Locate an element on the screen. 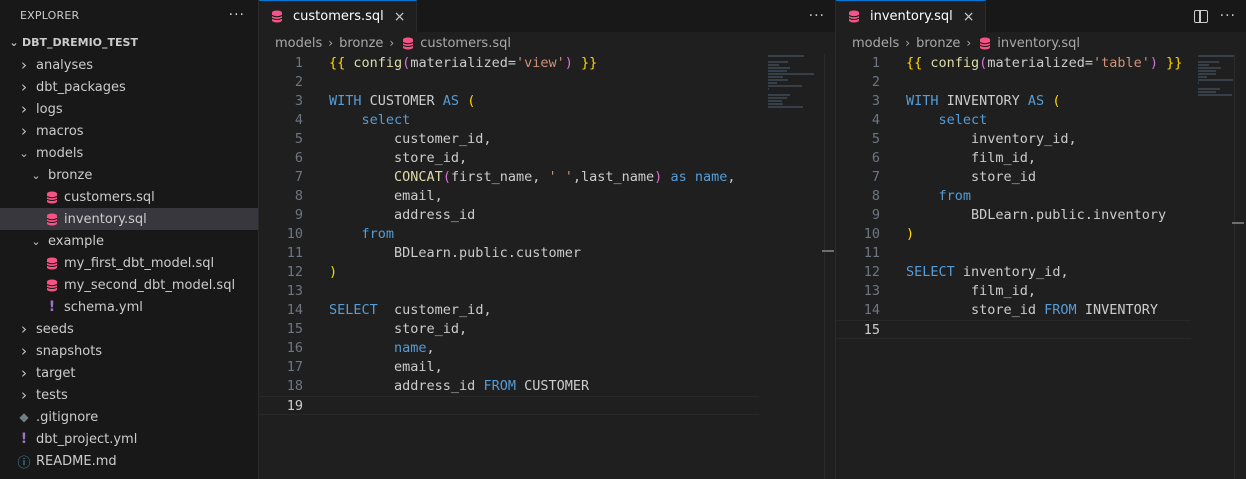  tree-item: my_second_dbt_model.sql is located at coordinates (129, 285).